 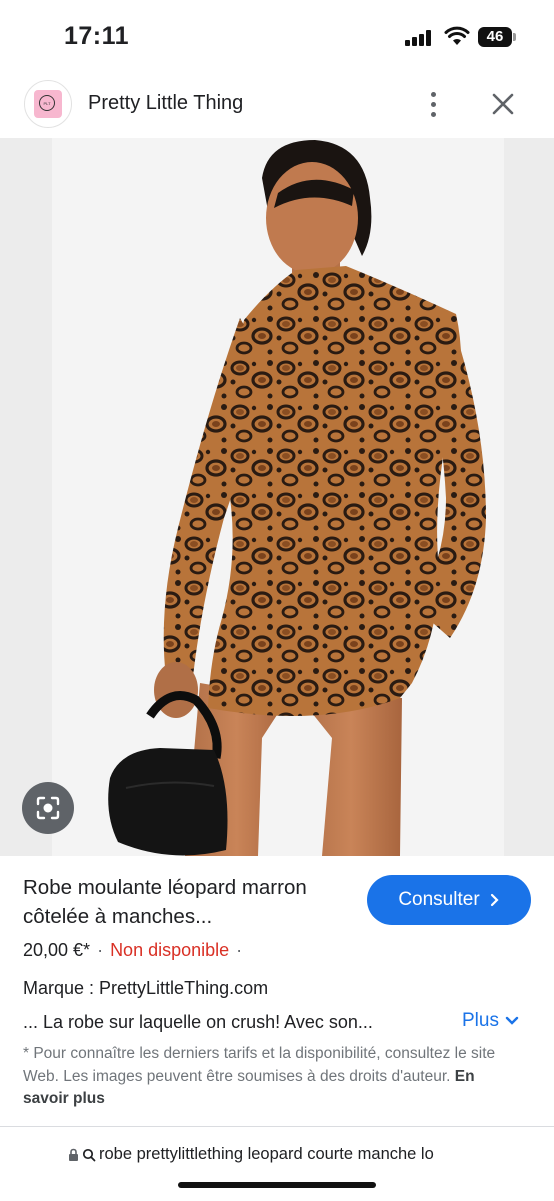 What do you see at coordinates (89, 1154) in the screenshot?
I see `search-icon` at bounding box center [89, 1154].